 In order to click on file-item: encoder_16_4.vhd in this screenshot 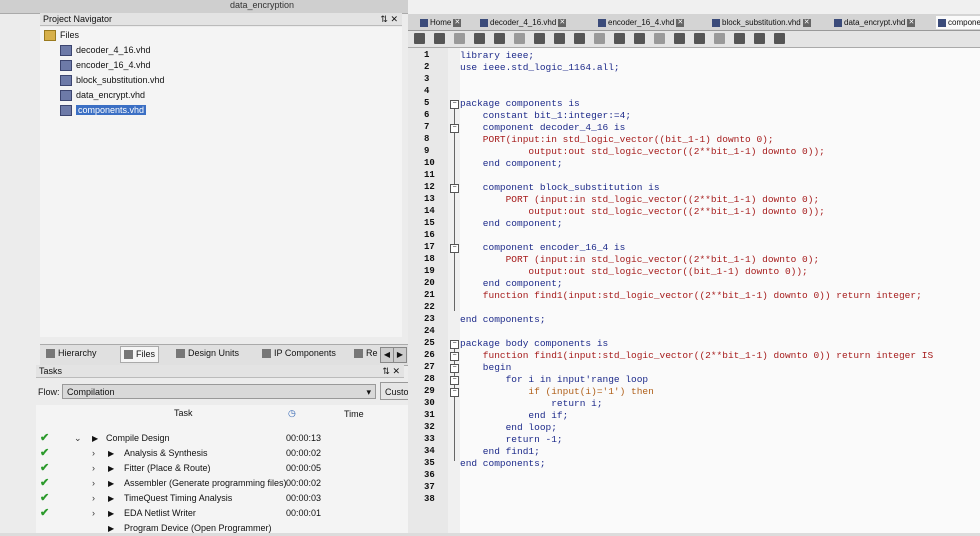, I will do `click(105, 65)`.